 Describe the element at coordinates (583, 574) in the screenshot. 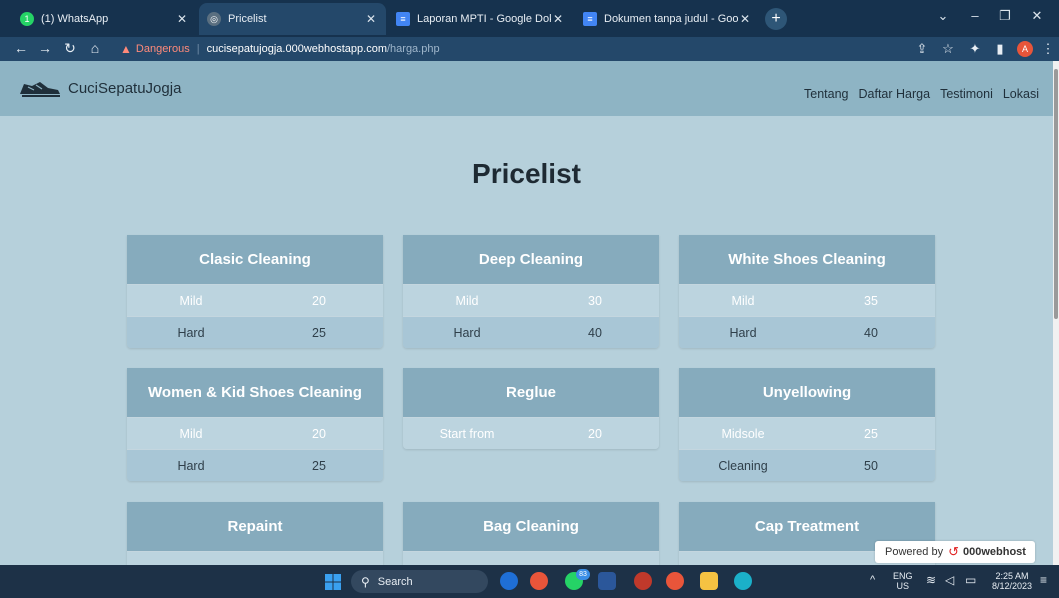

I see `whatsapp-badge: 83` at that location.